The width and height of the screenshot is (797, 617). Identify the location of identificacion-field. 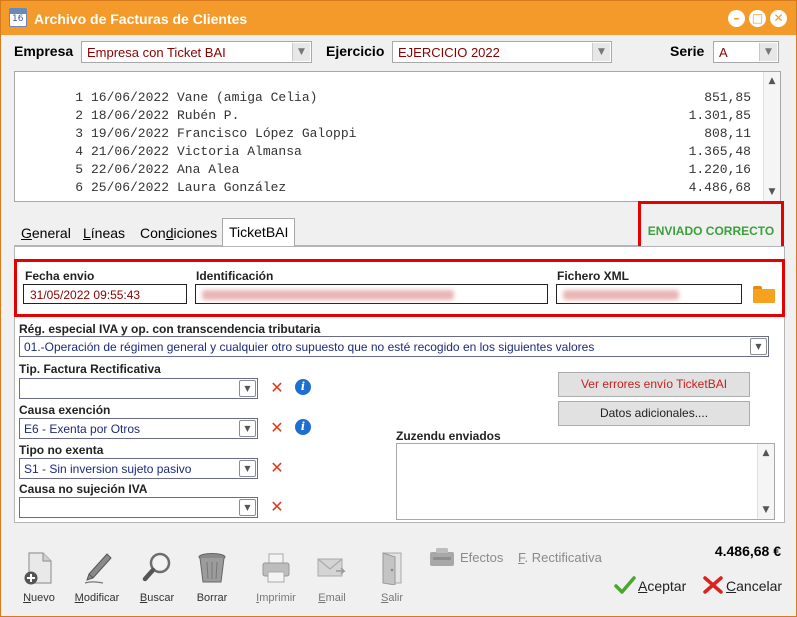
(371, 294).